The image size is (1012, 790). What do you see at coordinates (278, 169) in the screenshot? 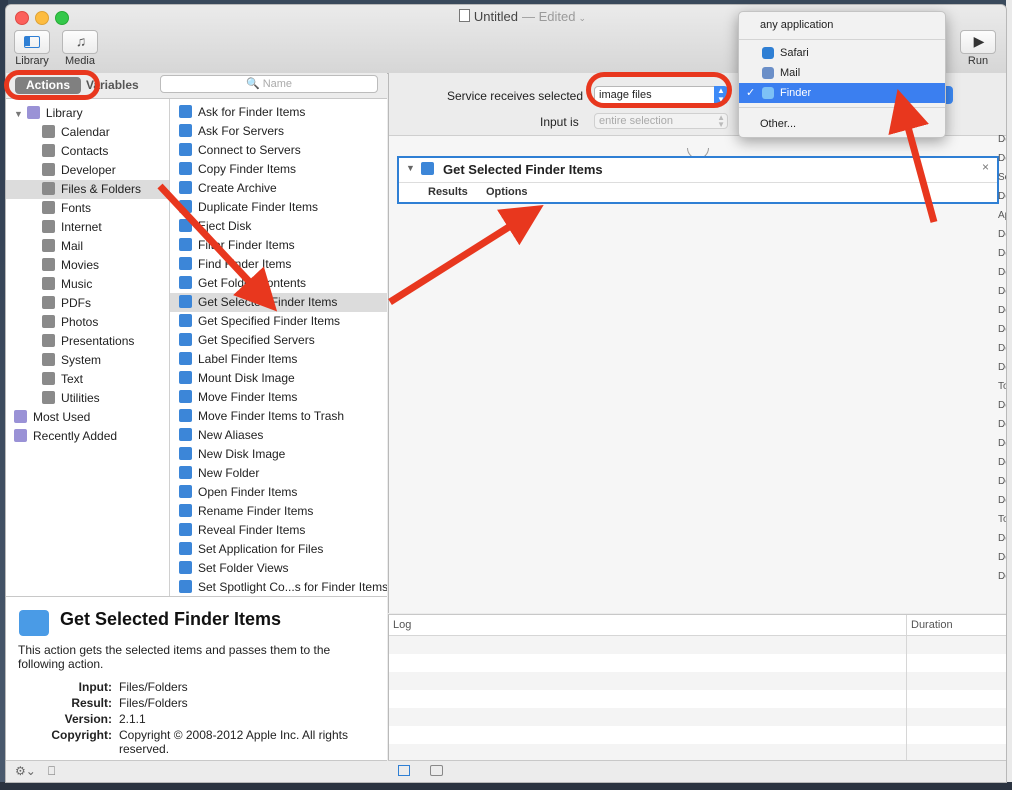
I see `action-item: Copy Finder Items` at bounding box center [278, 169].